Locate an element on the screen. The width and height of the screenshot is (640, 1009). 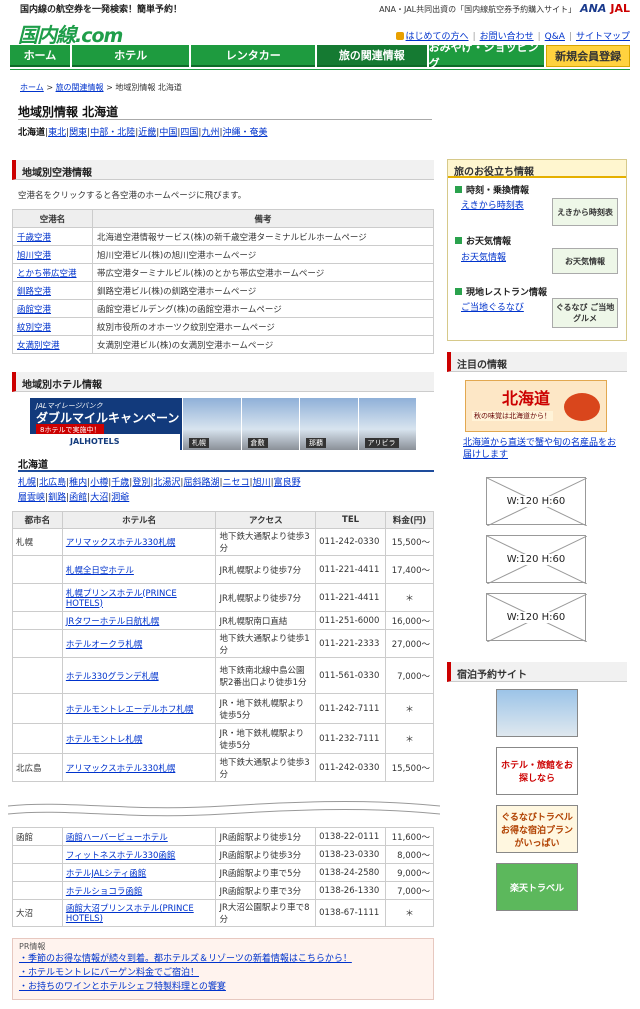
banner-photo: アリビラ is located at coordinates (386, 424).